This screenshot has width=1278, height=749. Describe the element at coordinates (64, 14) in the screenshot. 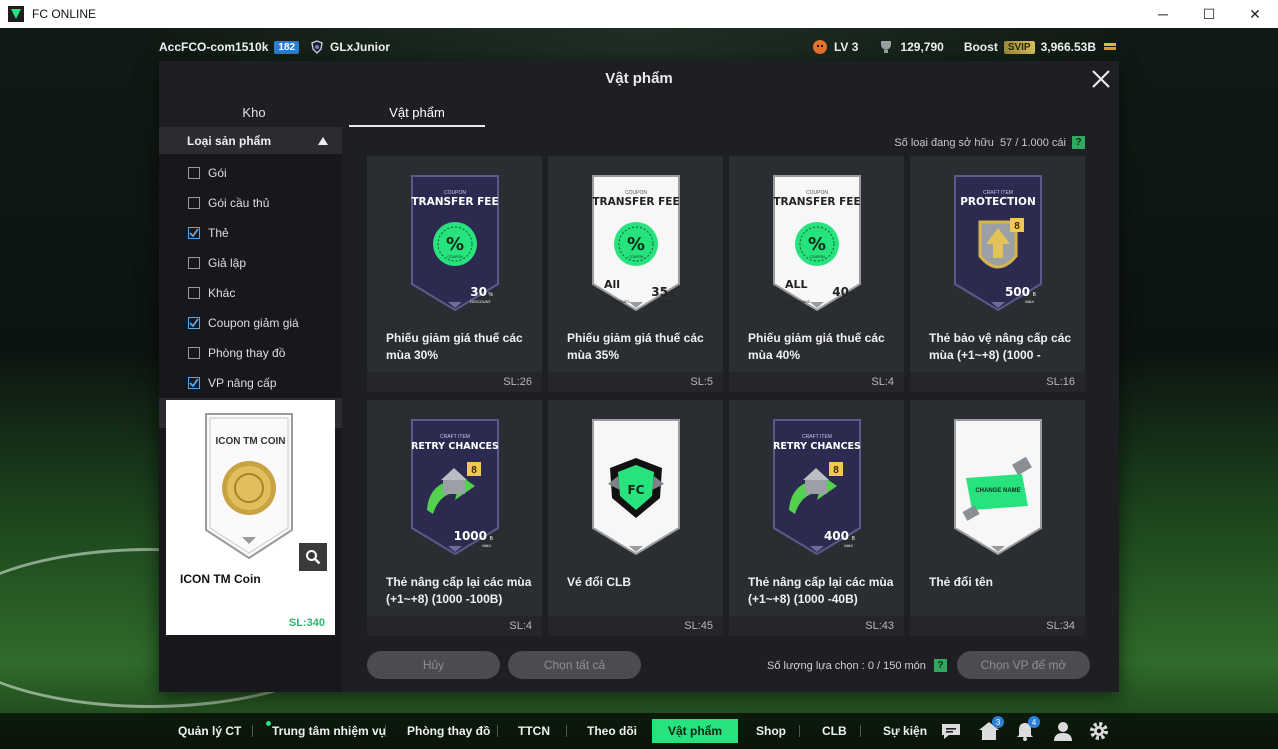

I see `window-title: FC ONLINE` at that location.